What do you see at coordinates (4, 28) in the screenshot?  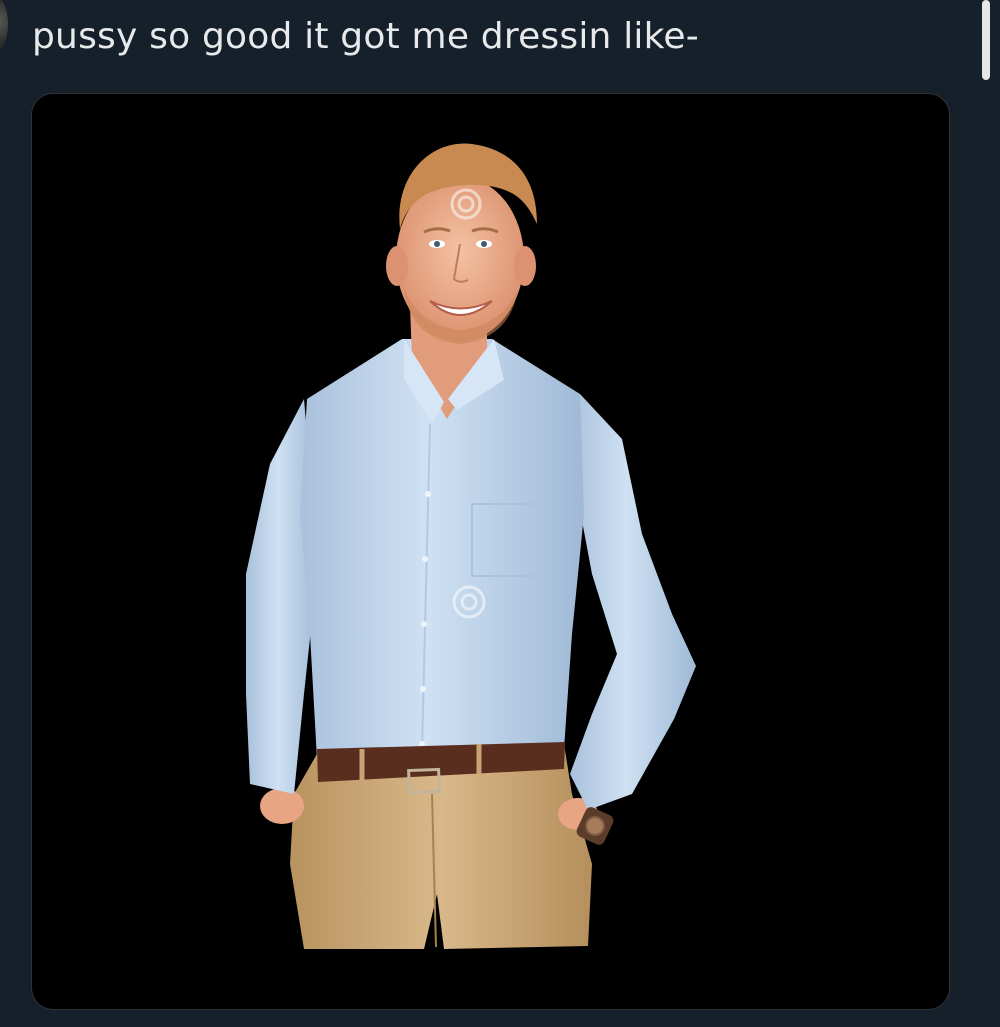 I see `avatar` at bounding box center [4, 28].